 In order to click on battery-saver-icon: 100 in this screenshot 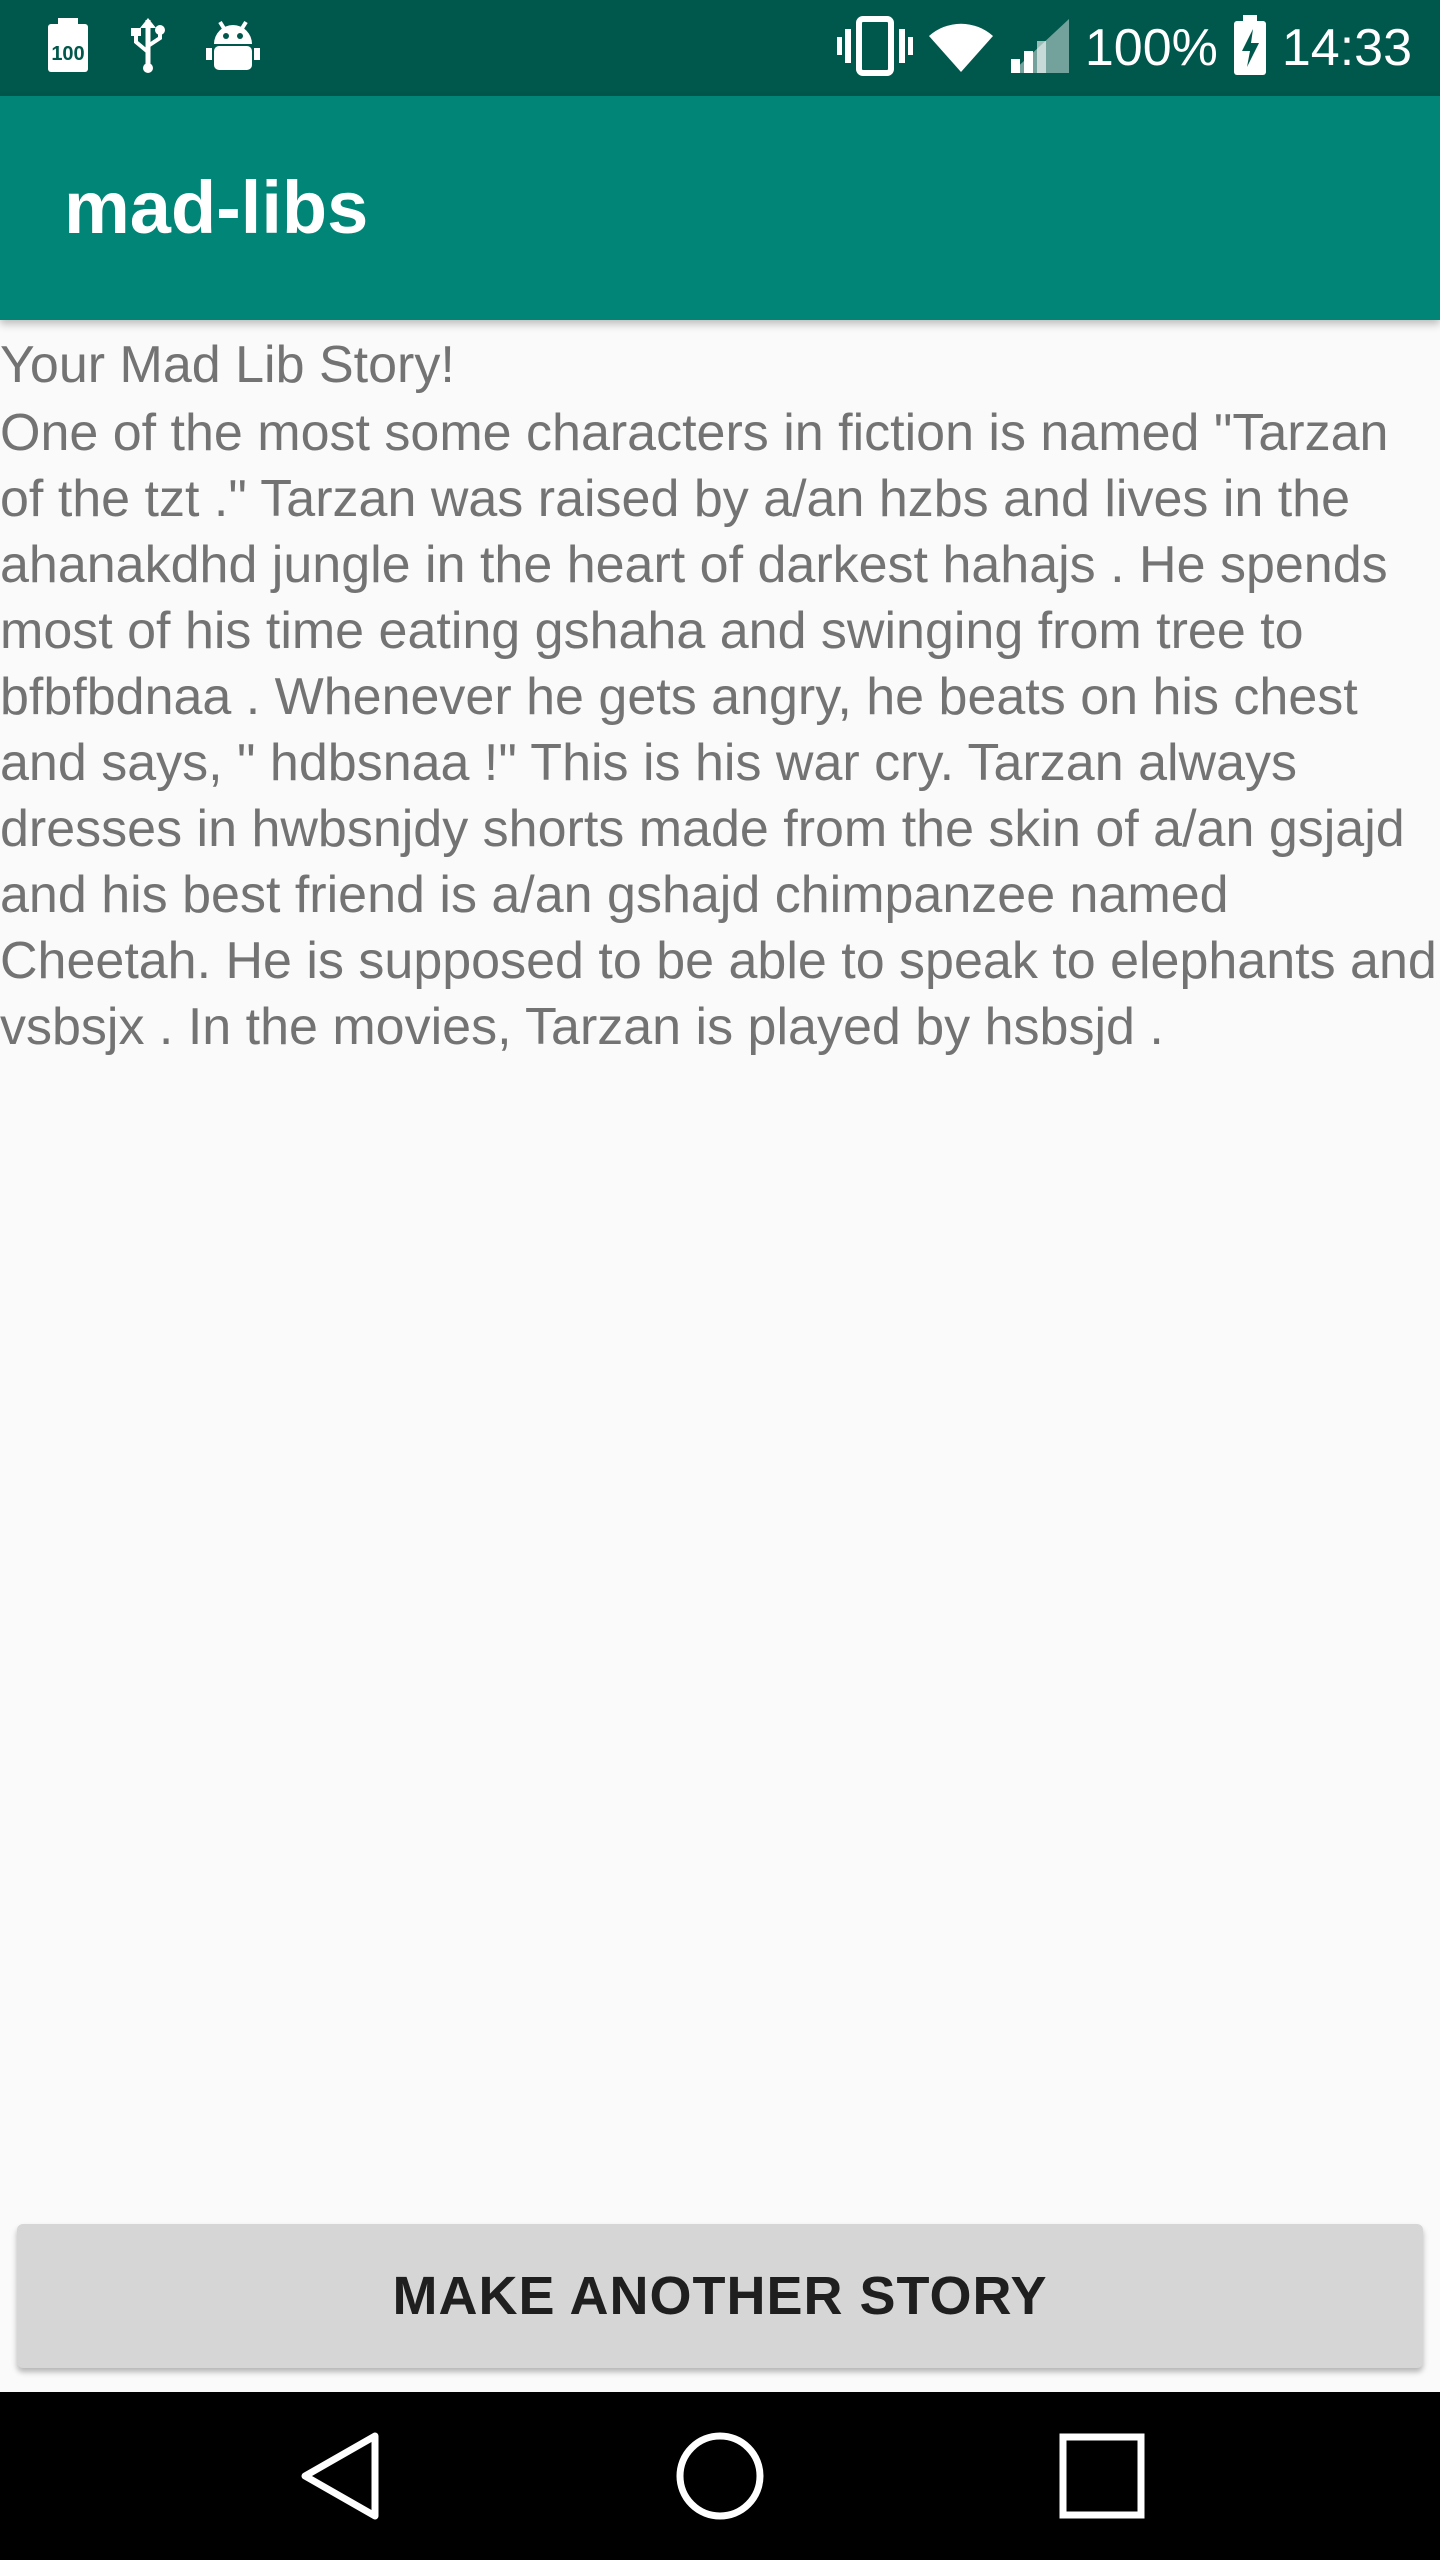, I will do `click(68, 48)`.